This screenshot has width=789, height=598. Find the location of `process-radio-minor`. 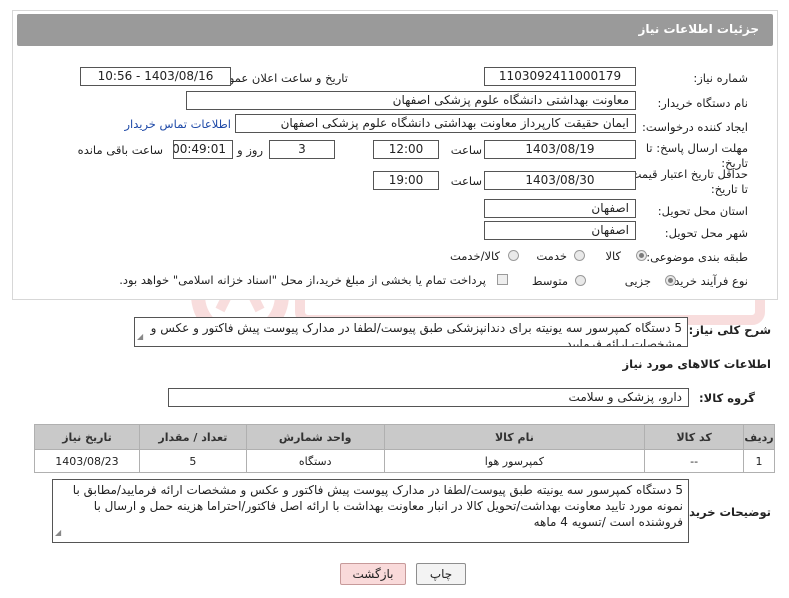

process-radio-minor is located at coordinates (670, 280).